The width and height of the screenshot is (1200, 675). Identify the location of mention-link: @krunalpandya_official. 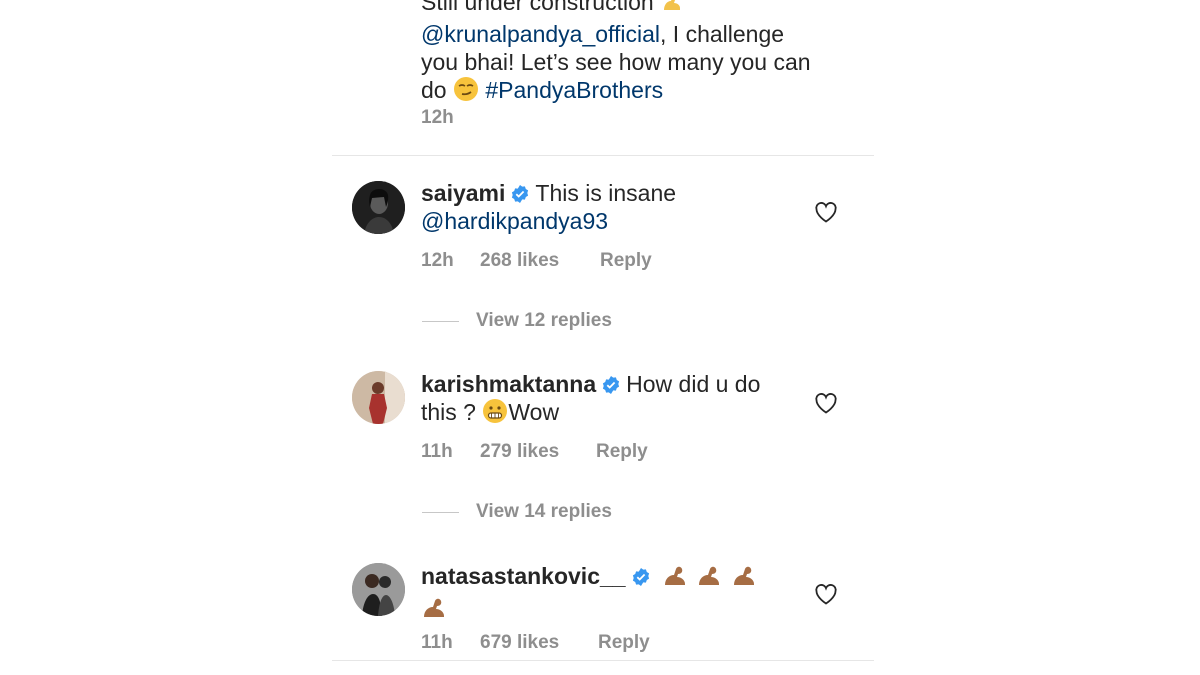
(540, 34).